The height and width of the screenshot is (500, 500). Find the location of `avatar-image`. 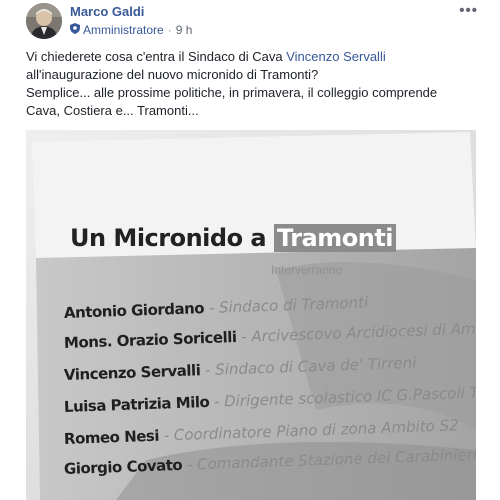

avatar-image is located at coordinates (44, 21).